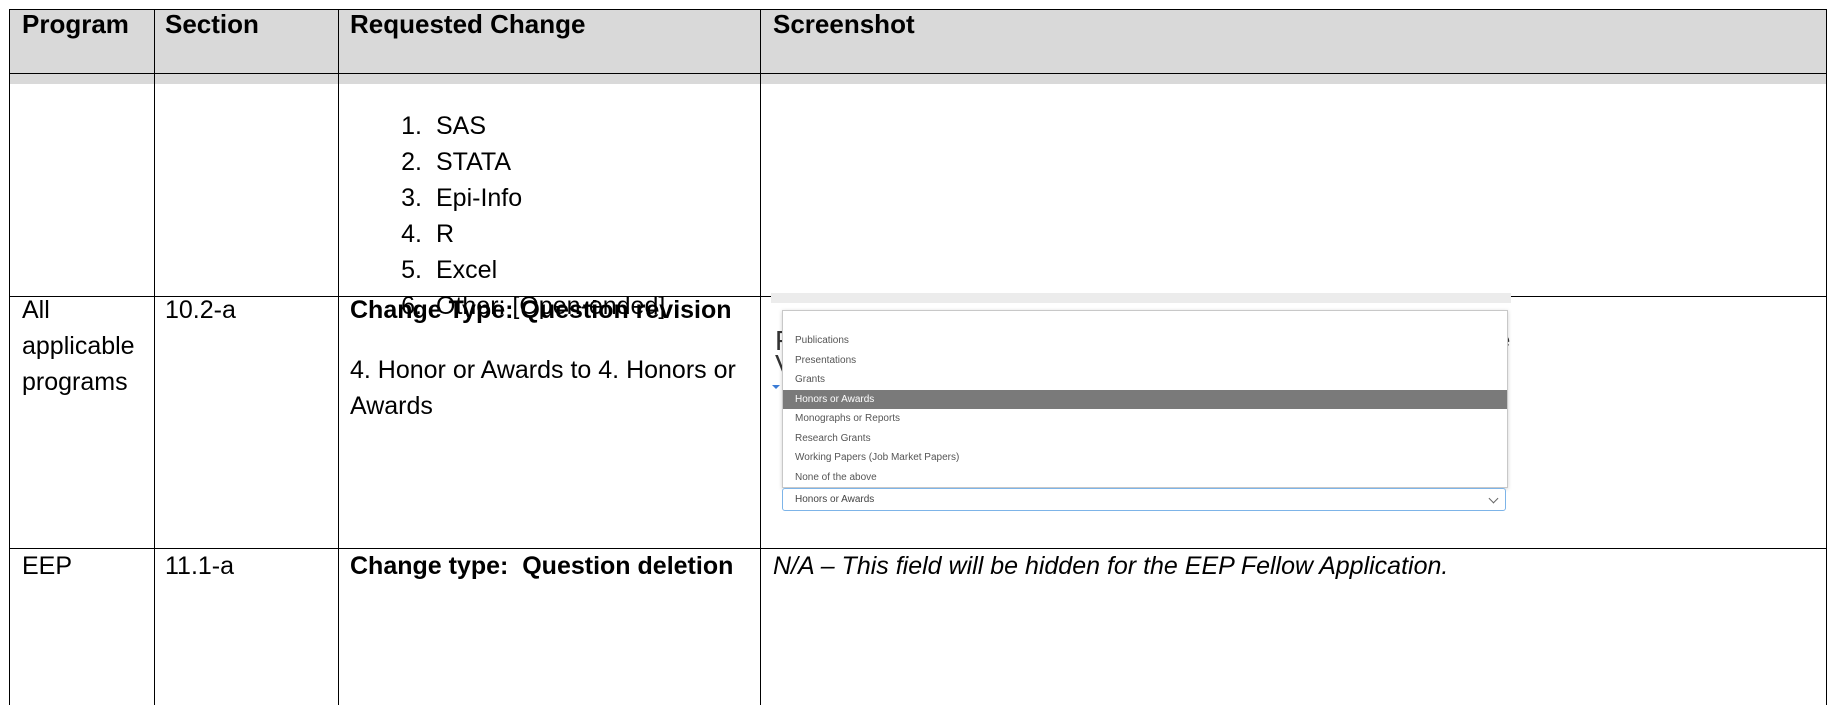  What do you see at coordinates (212, 24) in the screenshot?
I see `header-section: Section` at bounding box center [212, 24].